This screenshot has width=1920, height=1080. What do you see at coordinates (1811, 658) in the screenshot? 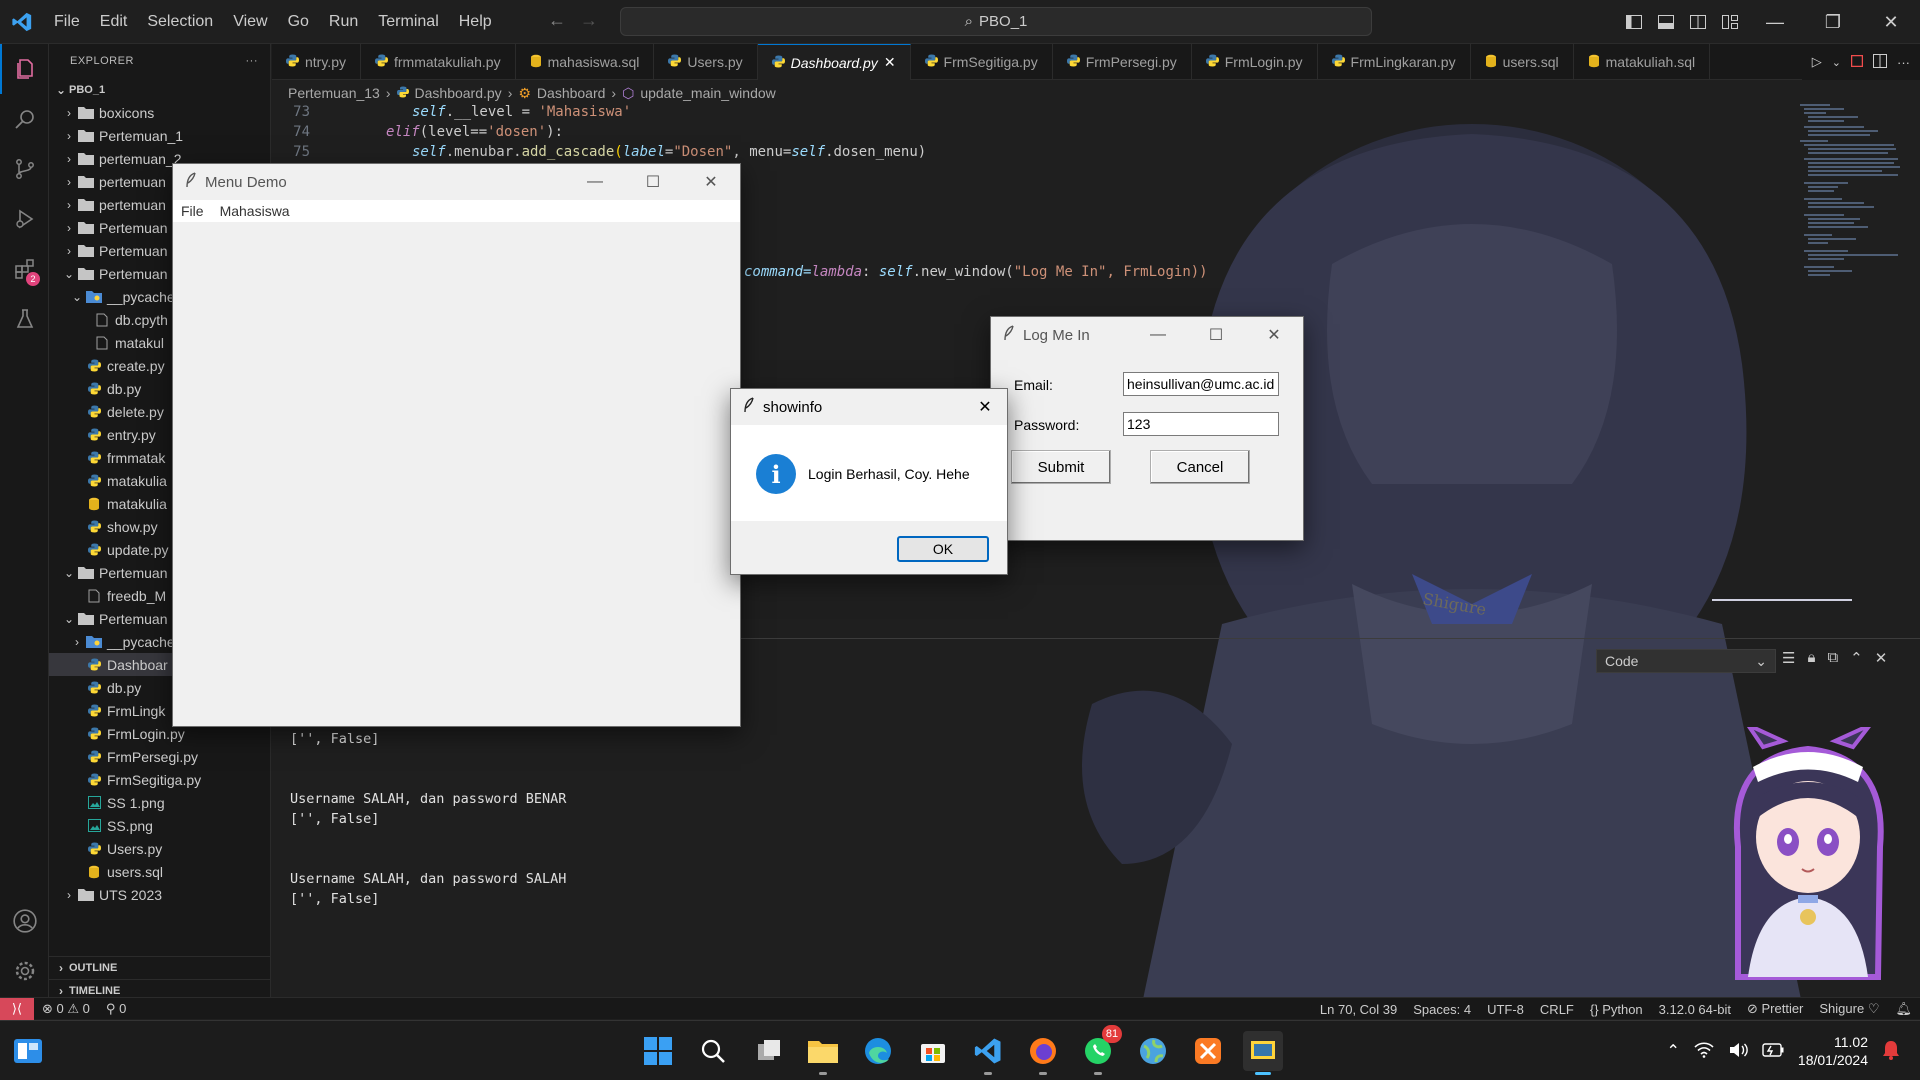
I see `lock-icon: 🔒︎` at bounding box center [1811, 658].